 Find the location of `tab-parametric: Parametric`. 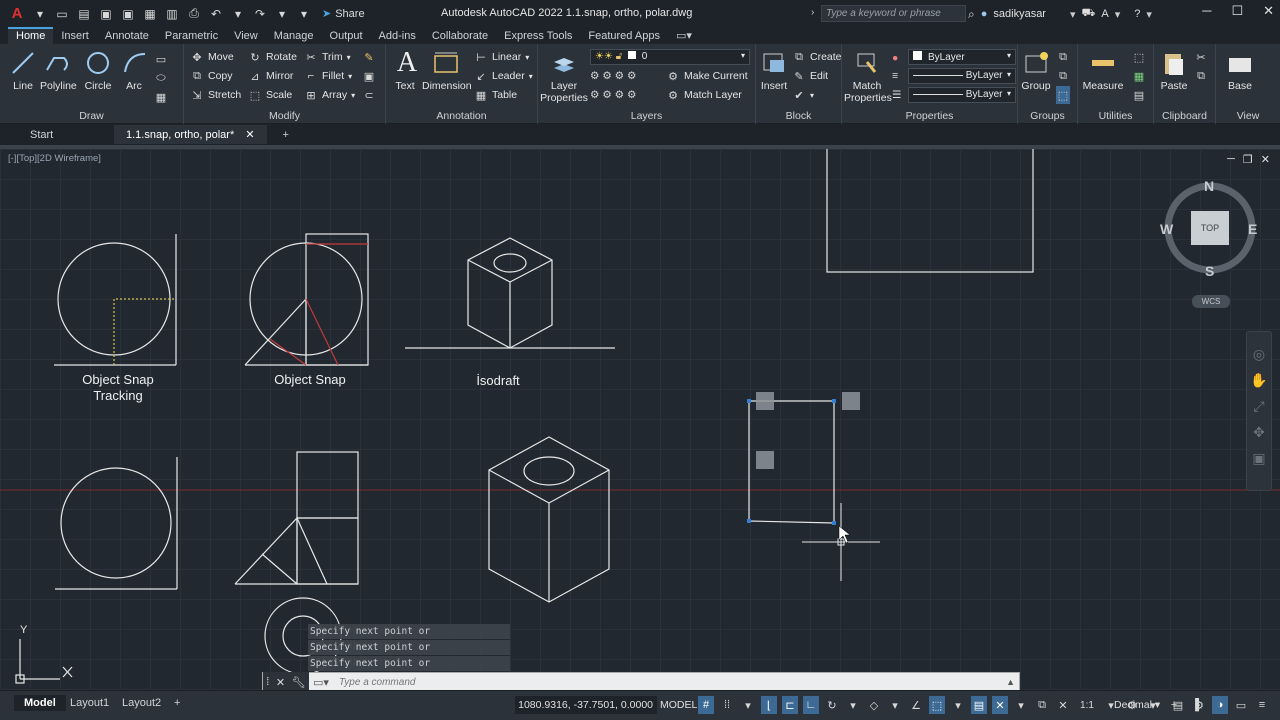

tab-parametric: Parametric is located at coordinates (191, 36).